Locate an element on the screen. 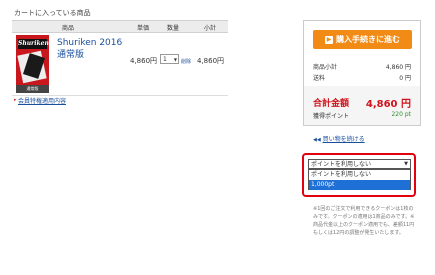 This screenshot has width=435, height=275. total-value: 4,860 円 is located at coordinates (388, 104).